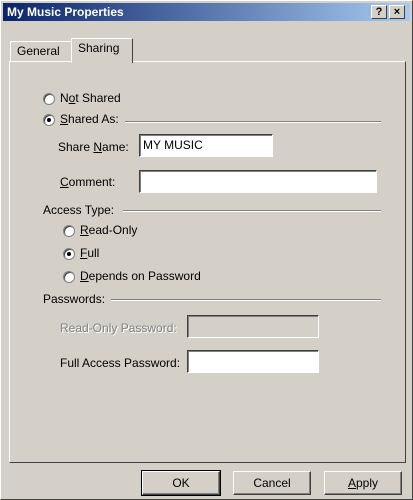  I want to click on tab-general: General, so click(41, 51).